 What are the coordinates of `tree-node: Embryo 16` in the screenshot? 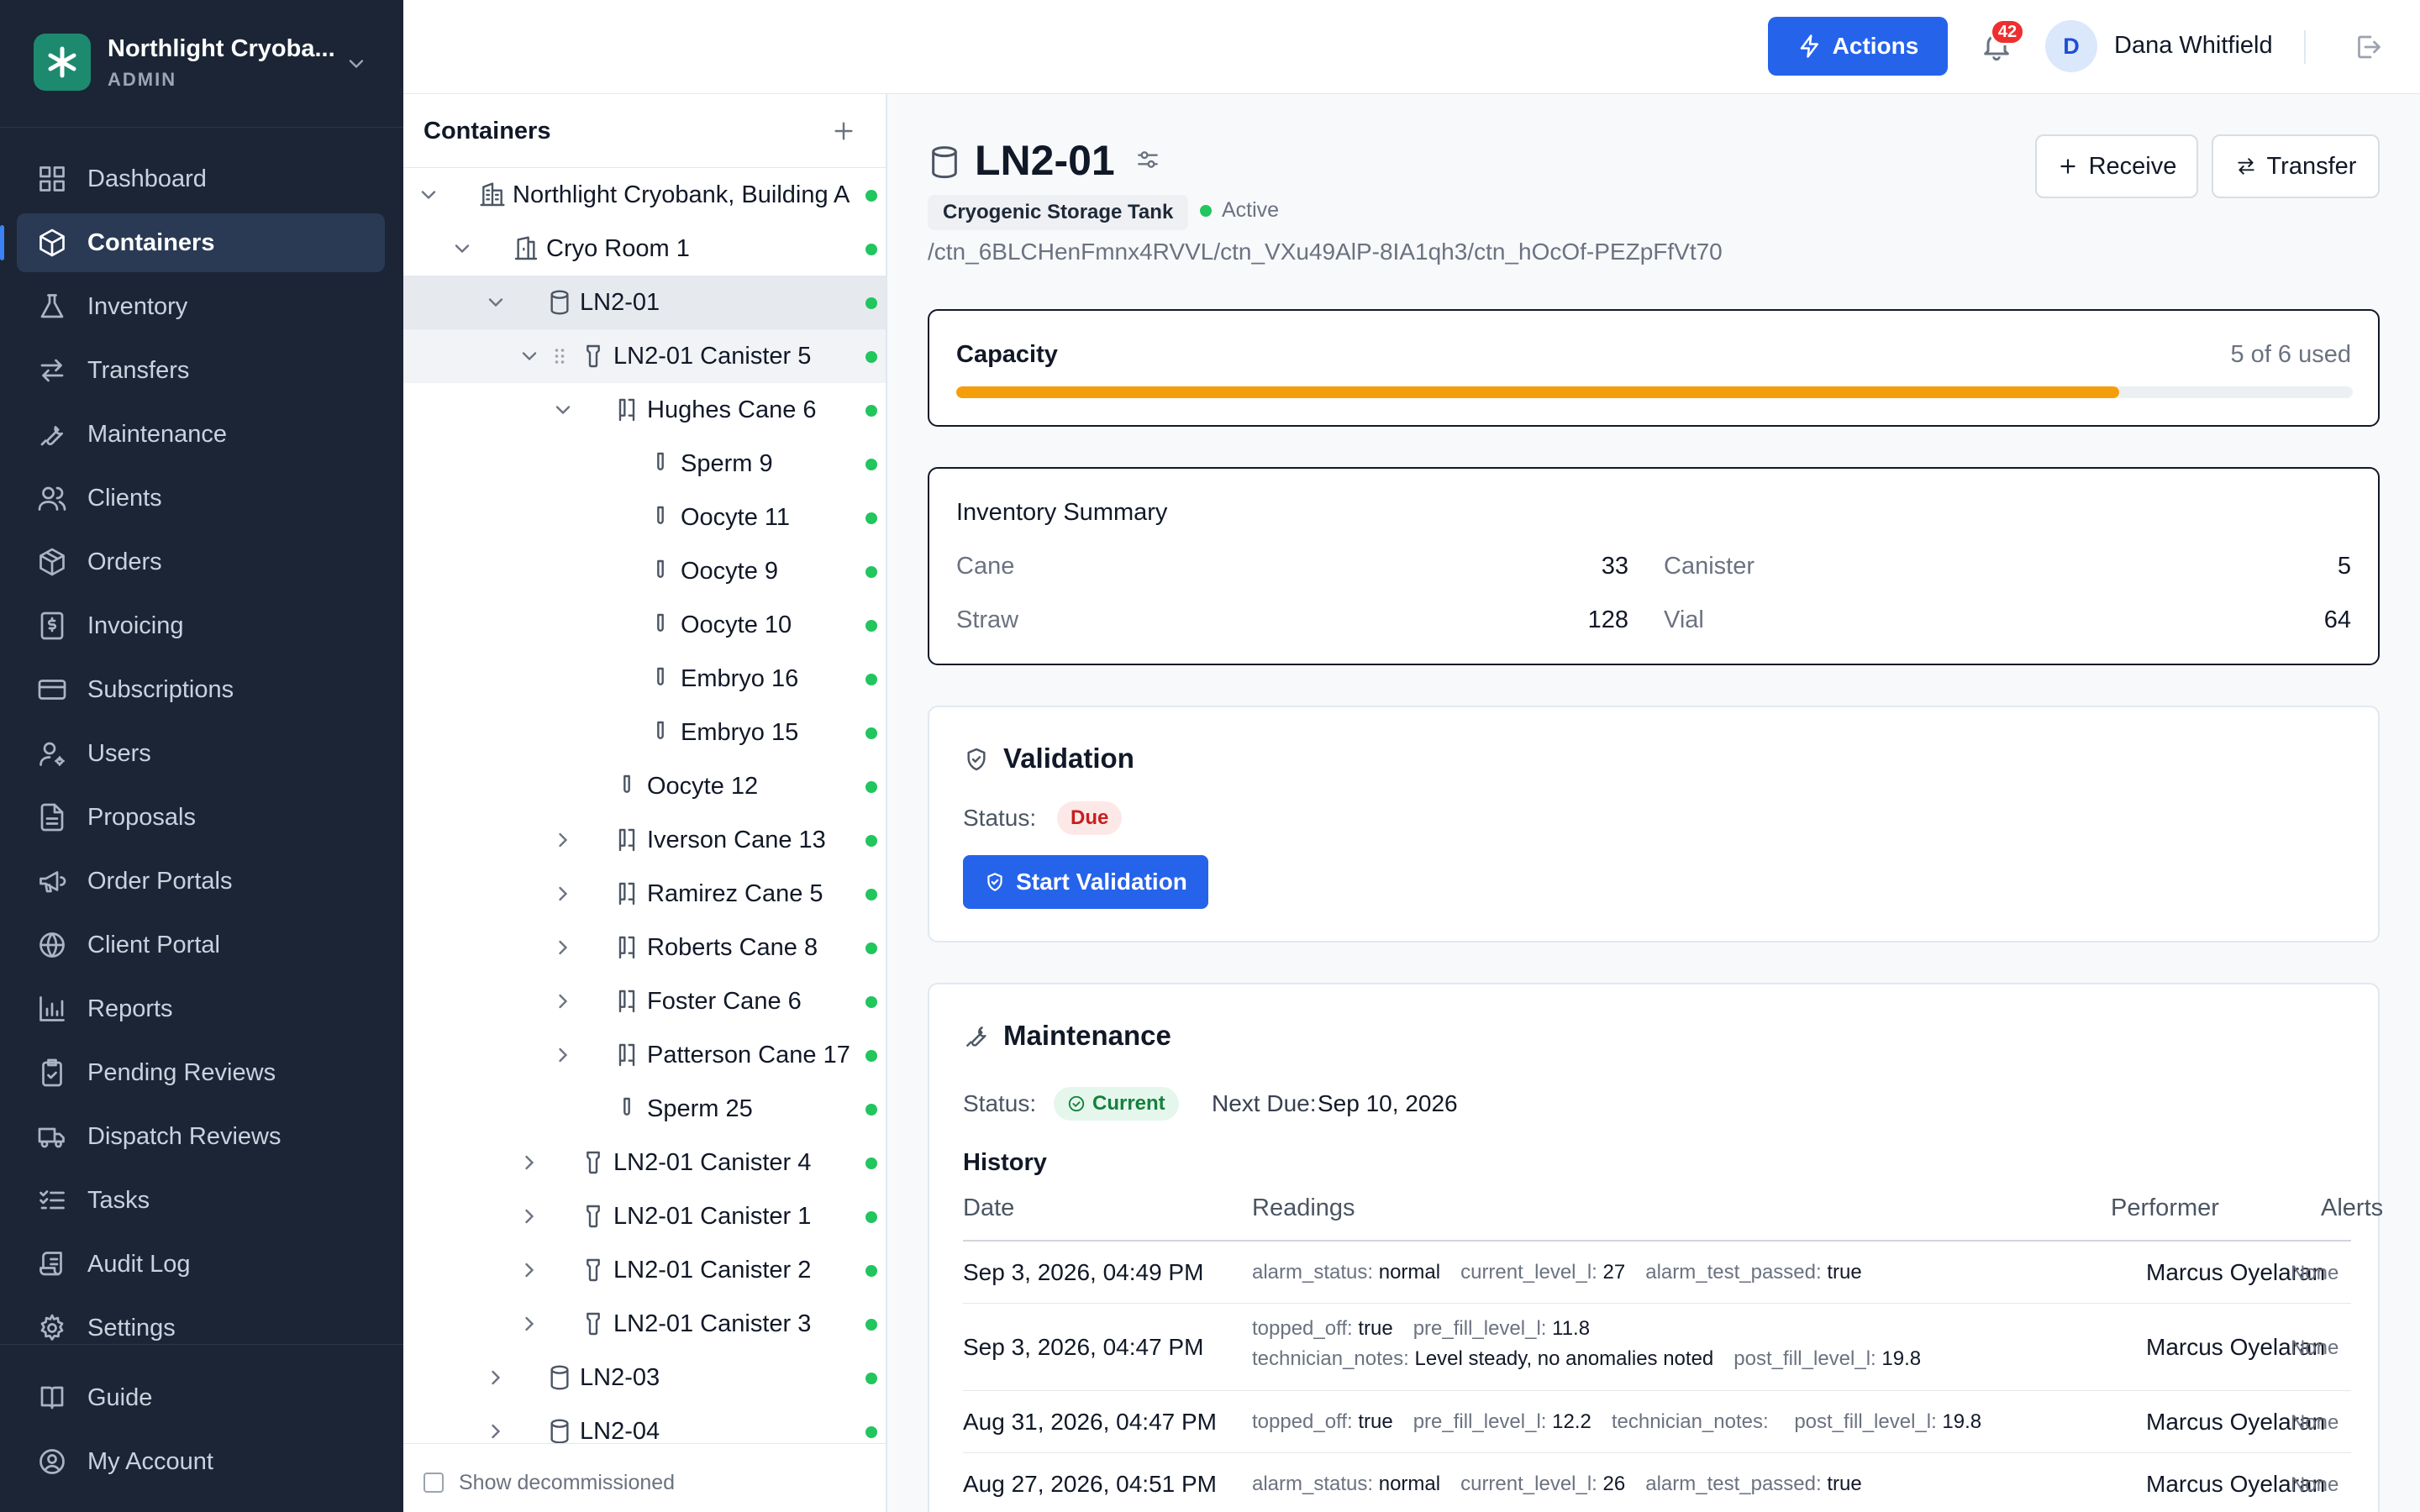 It's located at (644, 679).